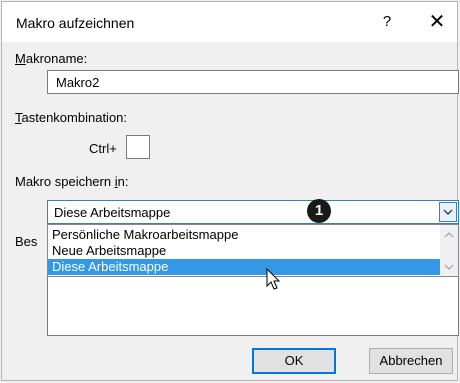  Describe the element at coordinates (138, 147) in the screenshot. I see `shortcut-key-input` at that location.